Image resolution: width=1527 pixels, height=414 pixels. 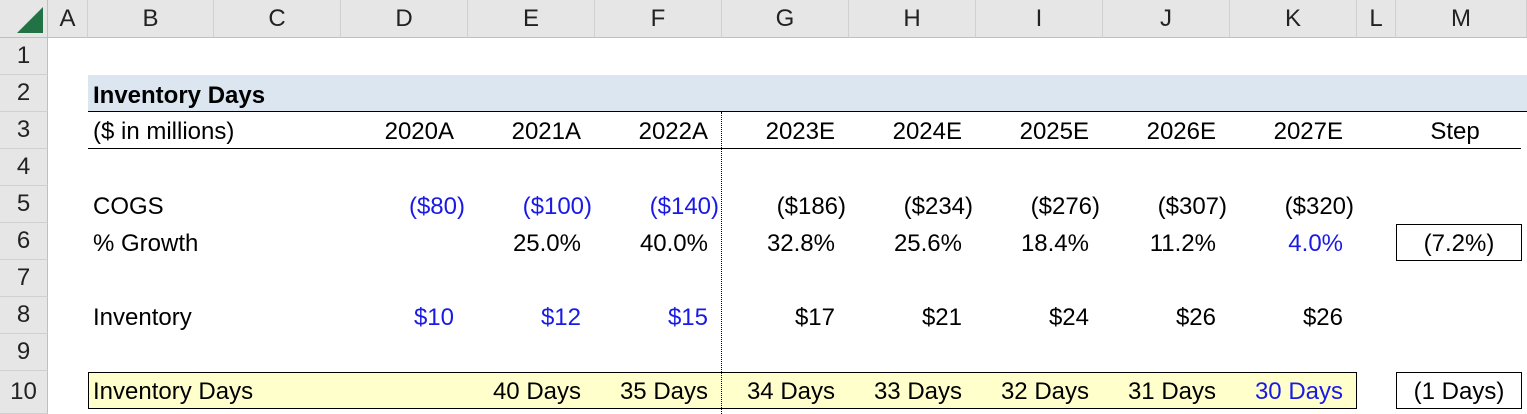 I want to click on column-header-f: F, so click(x=658, y=19).